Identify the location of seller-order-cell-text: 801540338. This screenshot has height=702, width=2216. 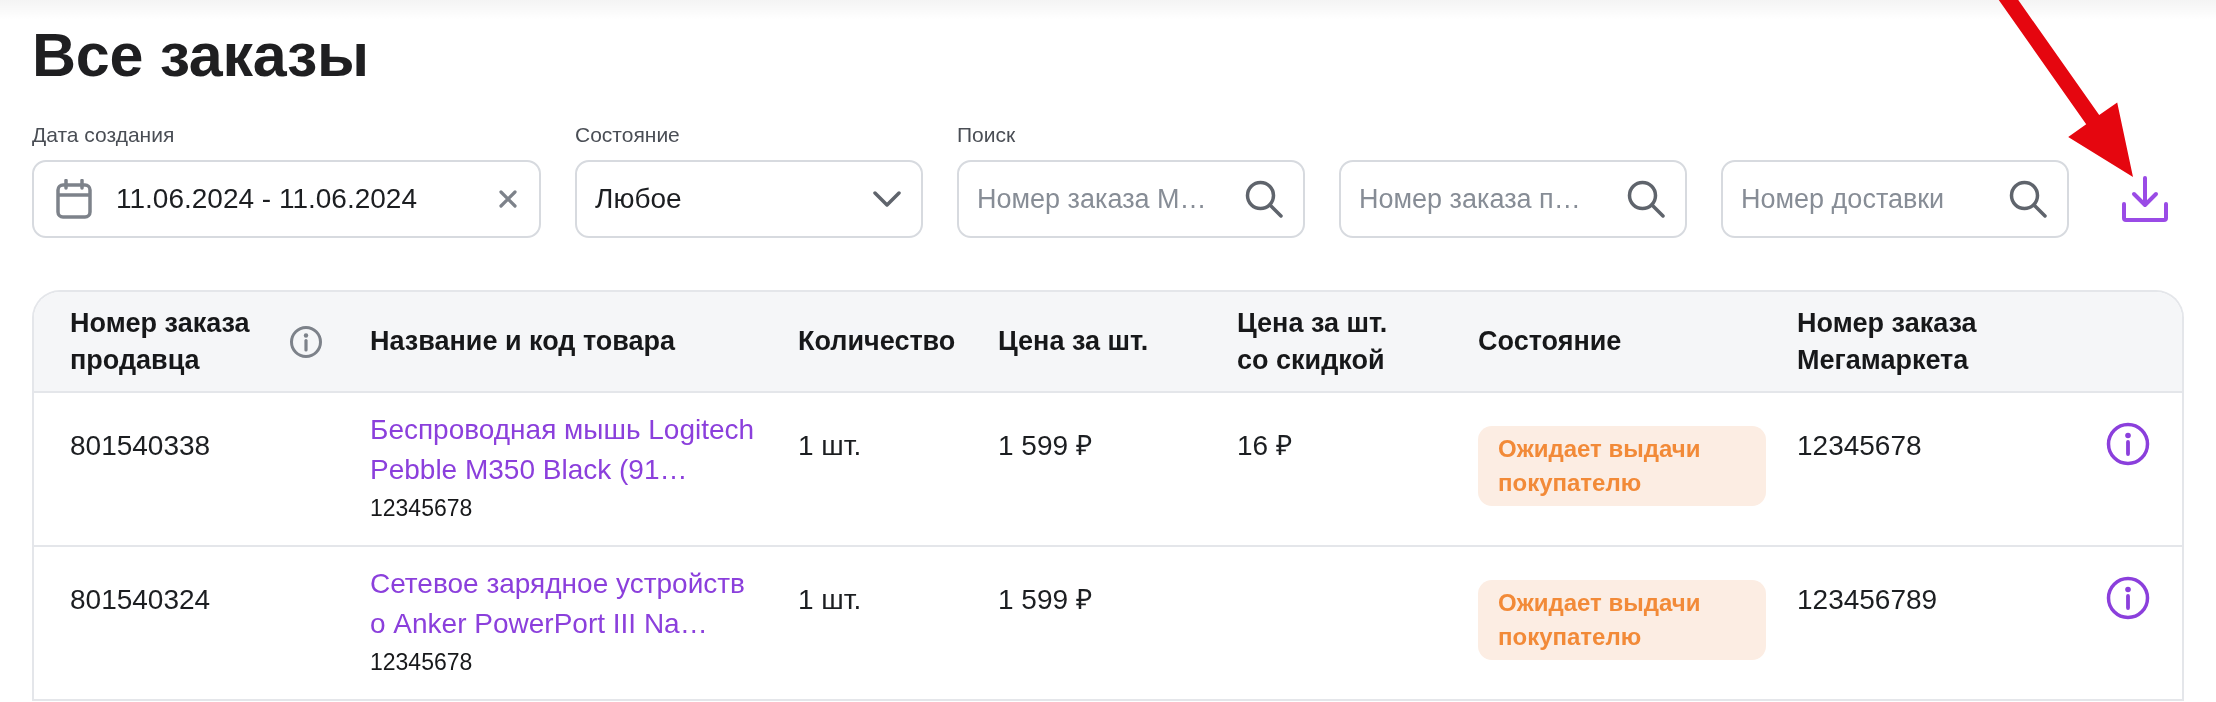
(141, 446).